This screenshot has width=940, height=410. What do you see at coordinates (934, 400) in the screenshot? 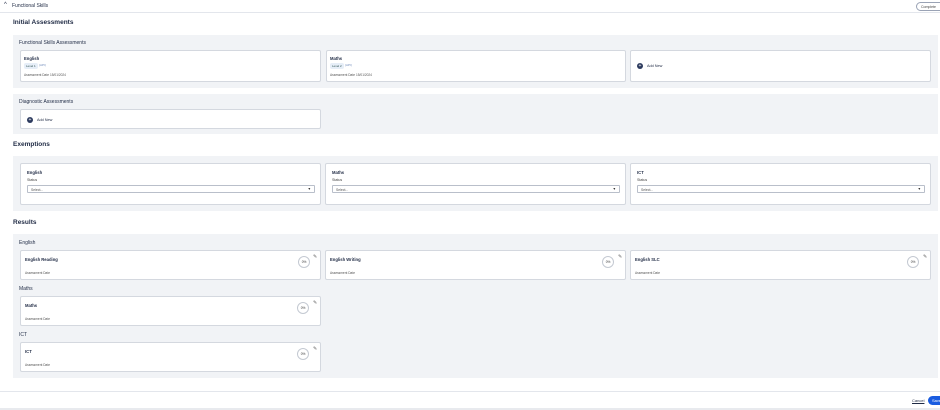
I see `save-button: Save` at bounding box center [934, 400].